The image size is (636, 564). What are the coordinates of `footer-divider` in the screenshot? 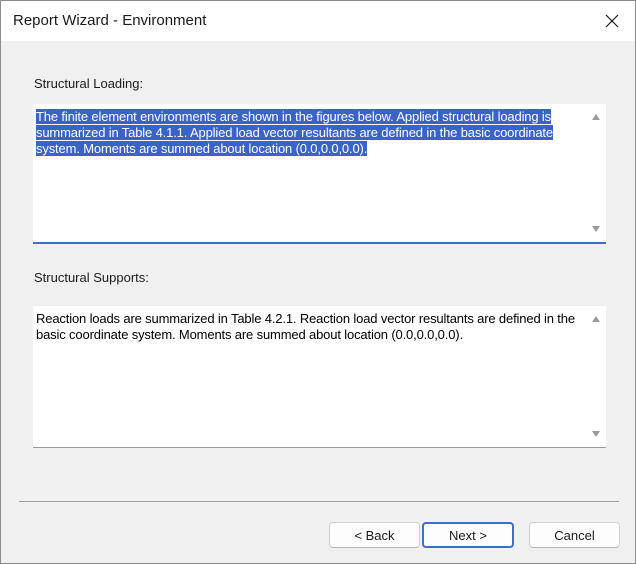 It's located at (319, 501).